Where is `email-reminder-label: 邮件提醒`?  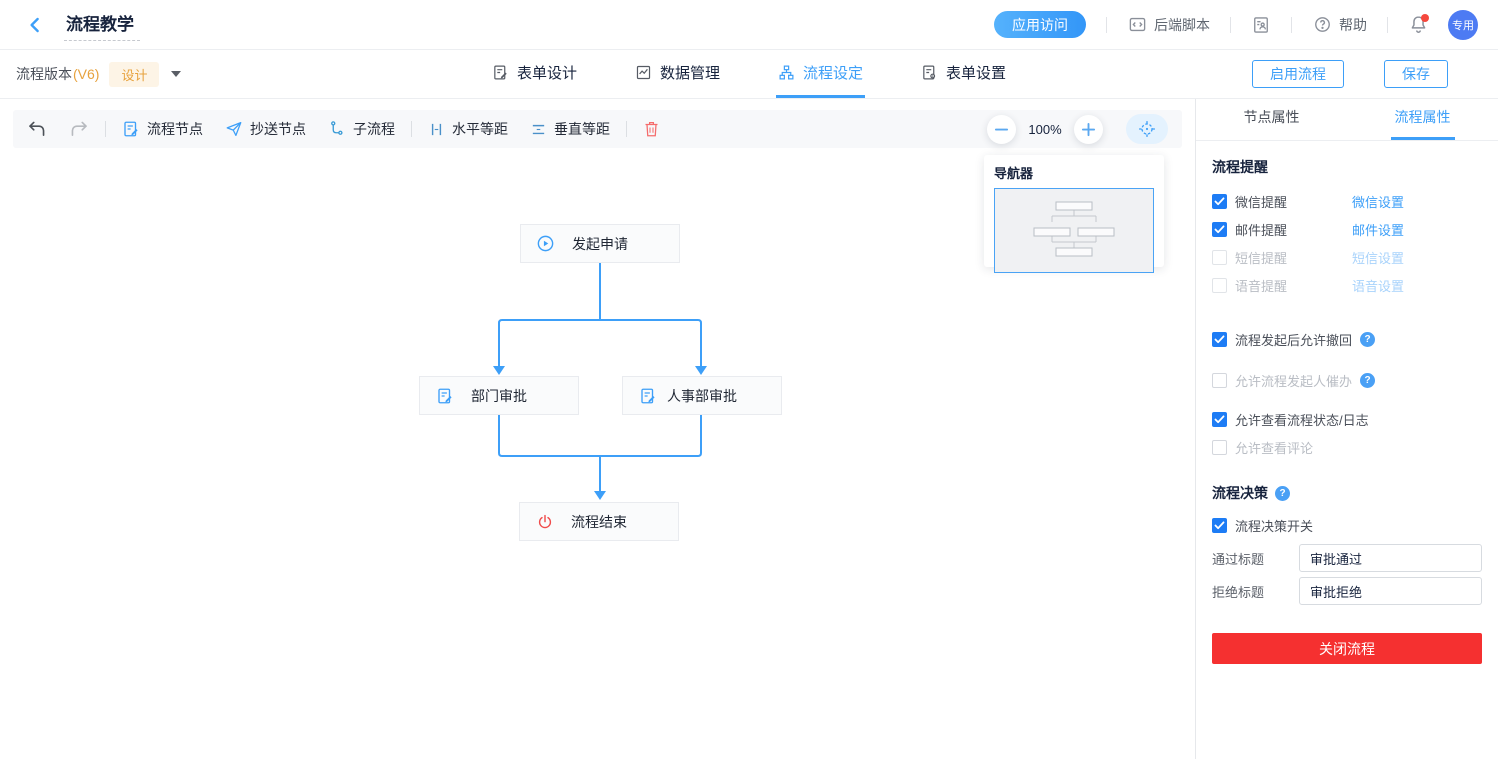
email-reminder-label: 邮件提醒 is located at coordinates (1261, 230).